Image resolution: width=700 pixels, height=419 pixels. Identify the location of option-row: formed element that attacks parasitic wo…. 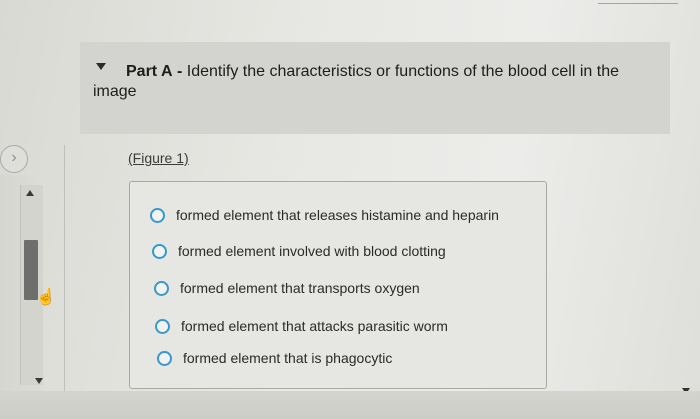
(301, 326).